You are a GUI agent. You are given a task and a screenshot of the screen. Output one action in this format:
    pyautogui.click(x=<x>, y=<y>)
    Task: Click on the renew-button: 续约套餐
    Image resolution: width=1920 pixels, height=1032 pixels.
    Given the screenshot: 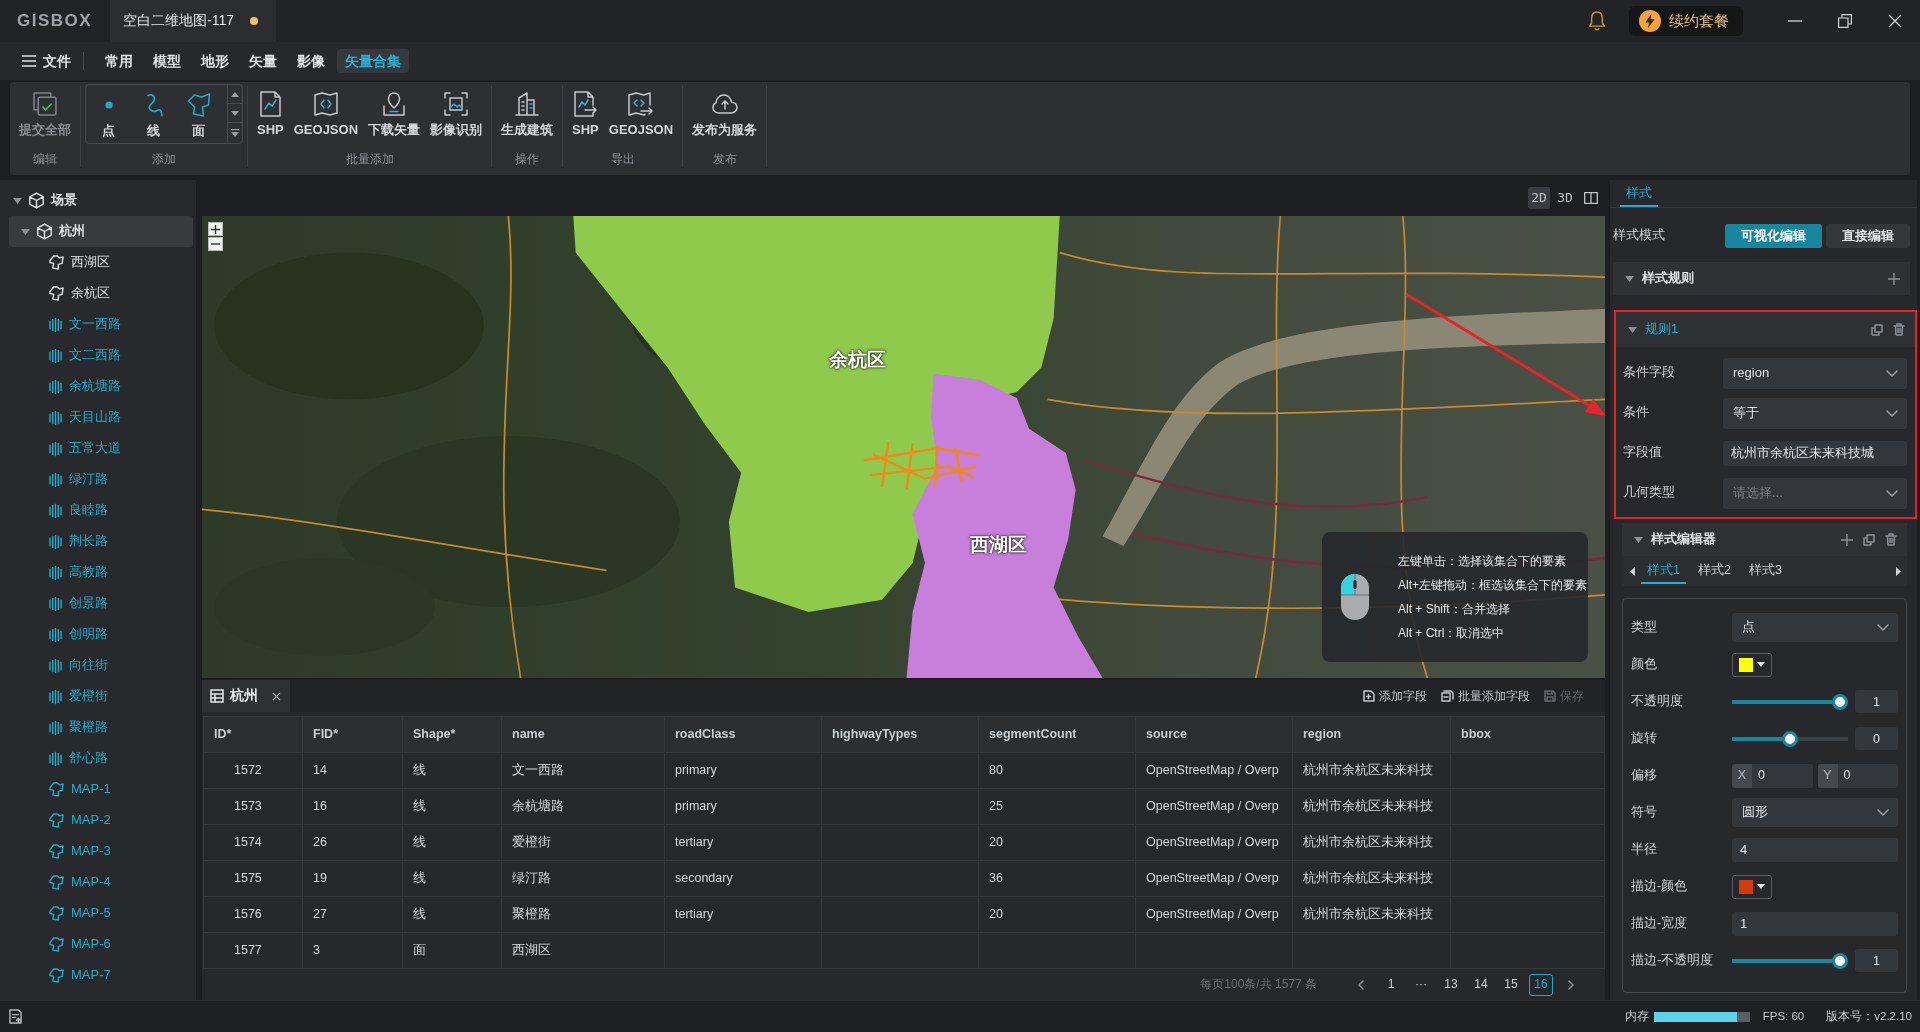 What is the action you would take?
    pyautogui.click(x=1686, y=21)
    